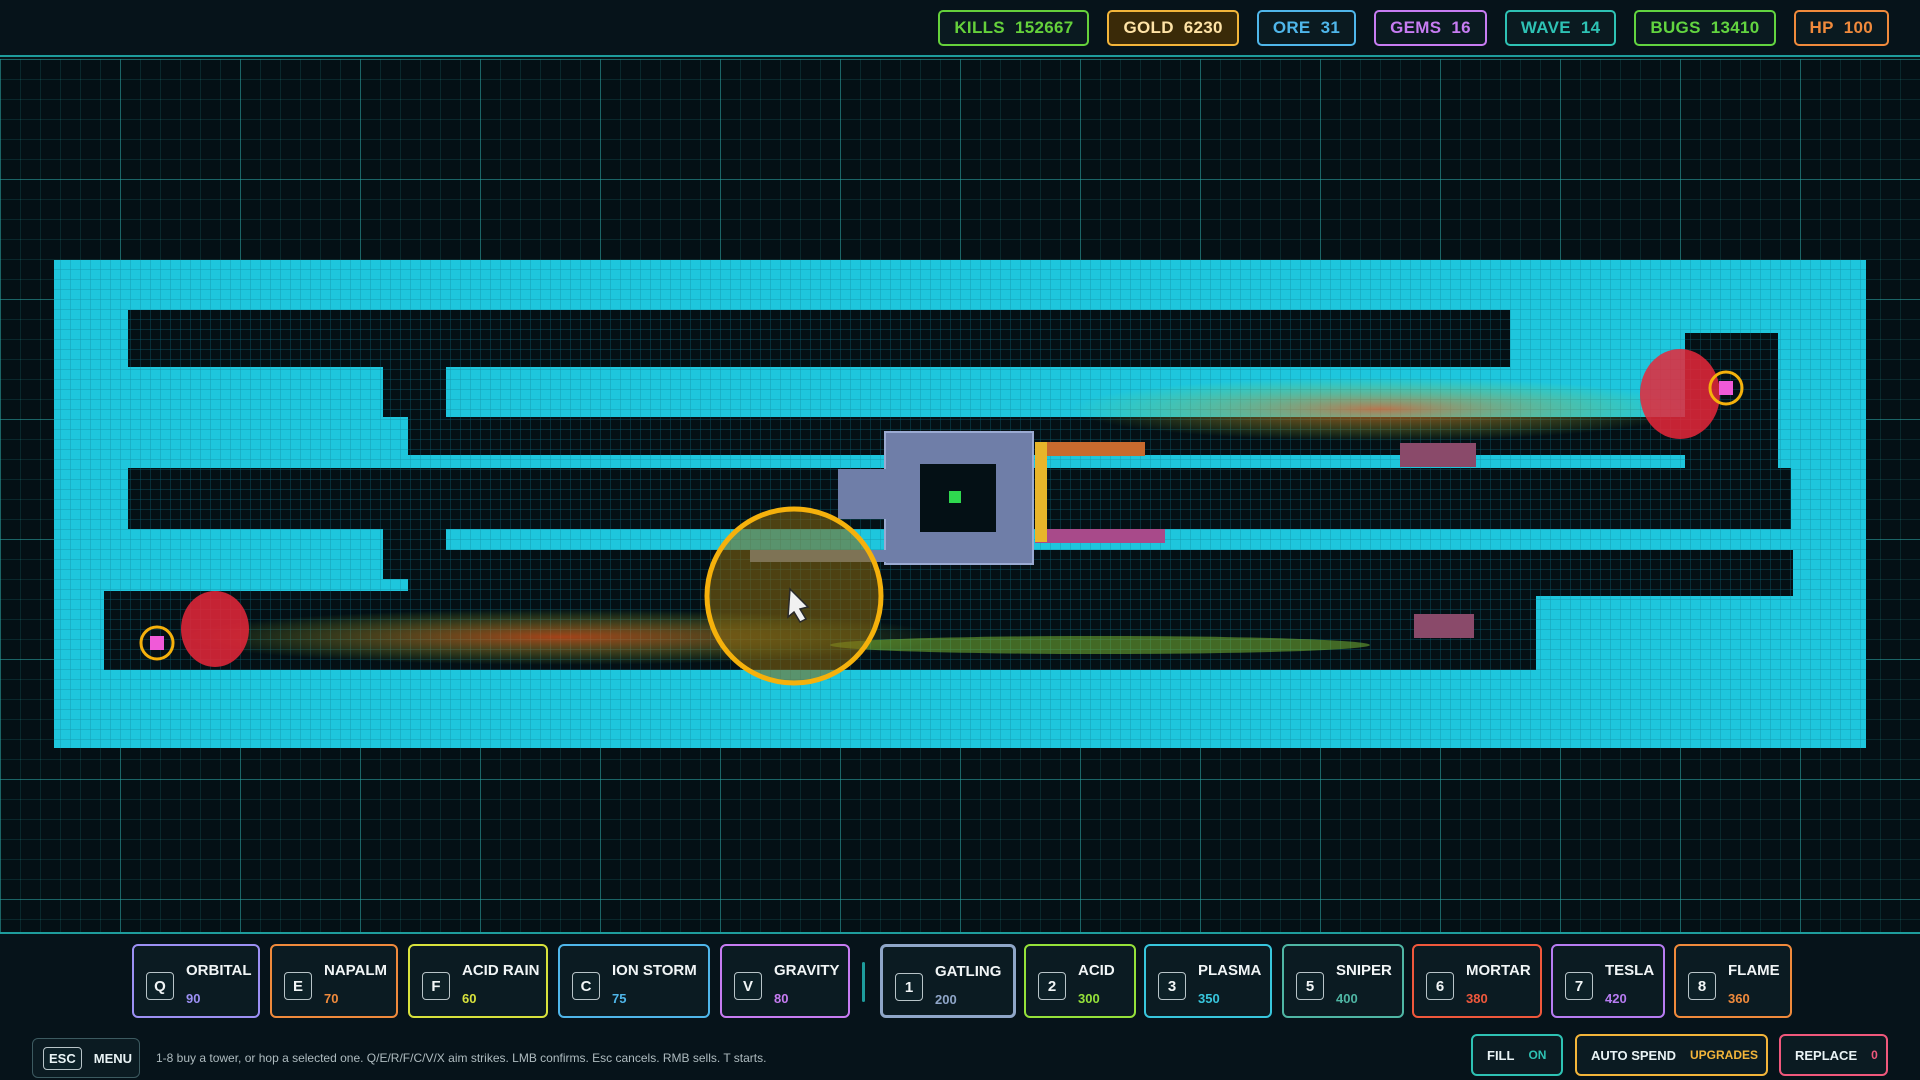  I want to click on replace-toggle: REPLACE 0, so click(1833, 1055).